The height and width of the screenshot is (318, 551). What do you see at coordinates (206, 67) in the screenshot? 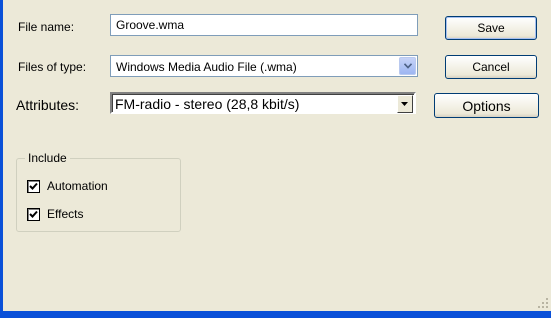
I see `files-of-type-value: Windows Media Audio File (.wma)` at bounding box center [206, 67].